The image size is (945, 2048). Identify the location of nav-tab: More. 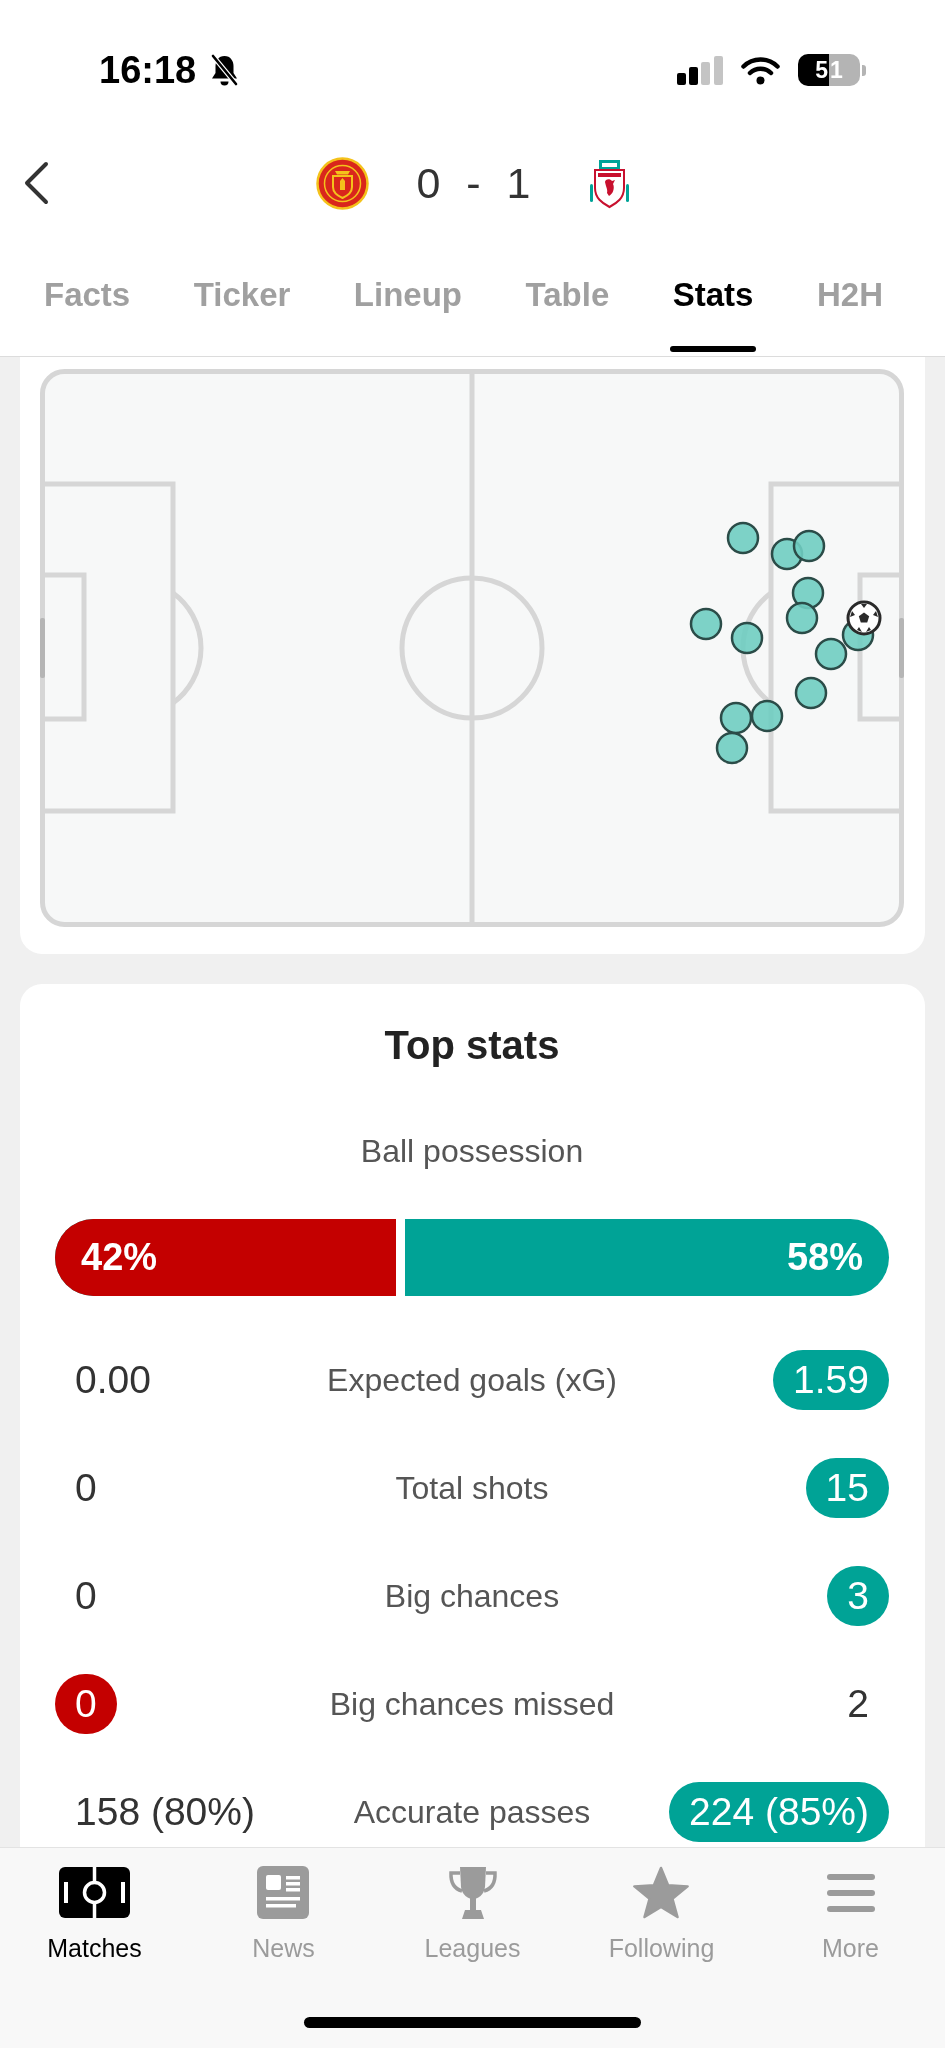
(850, 1914).